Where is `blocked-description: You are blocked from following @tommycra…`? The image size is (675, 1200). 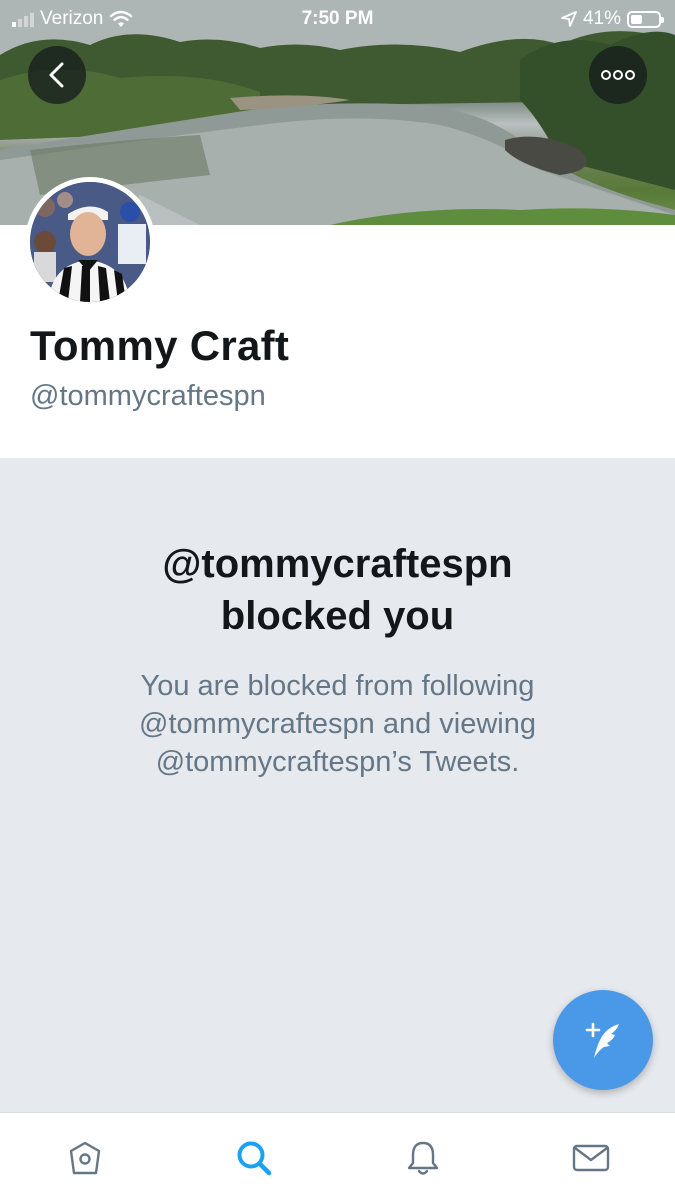
blocked-description: You are blocked from following @tommycra… is located at coordinates (337, 724).